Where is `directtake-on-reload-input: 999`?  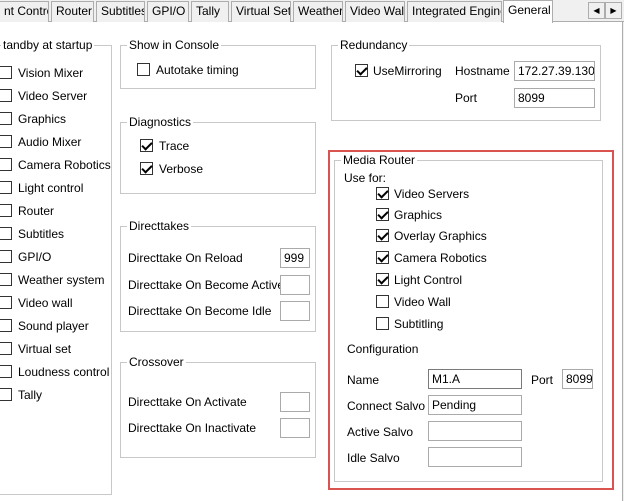 directtake-on-reload-input: 999 is located at coordinates (295, 258).